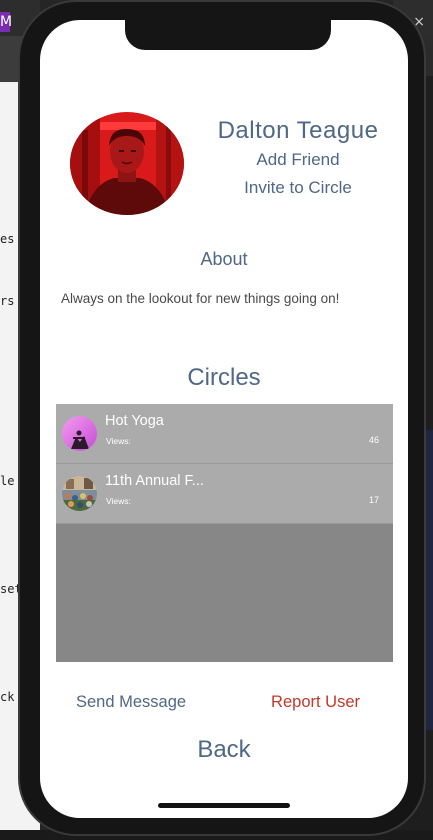  What do you see at coordinates (224, 494) in the screenshot?
I see `list-item: 11th Annual F... Views: 17` at bounding box center [224, 494].